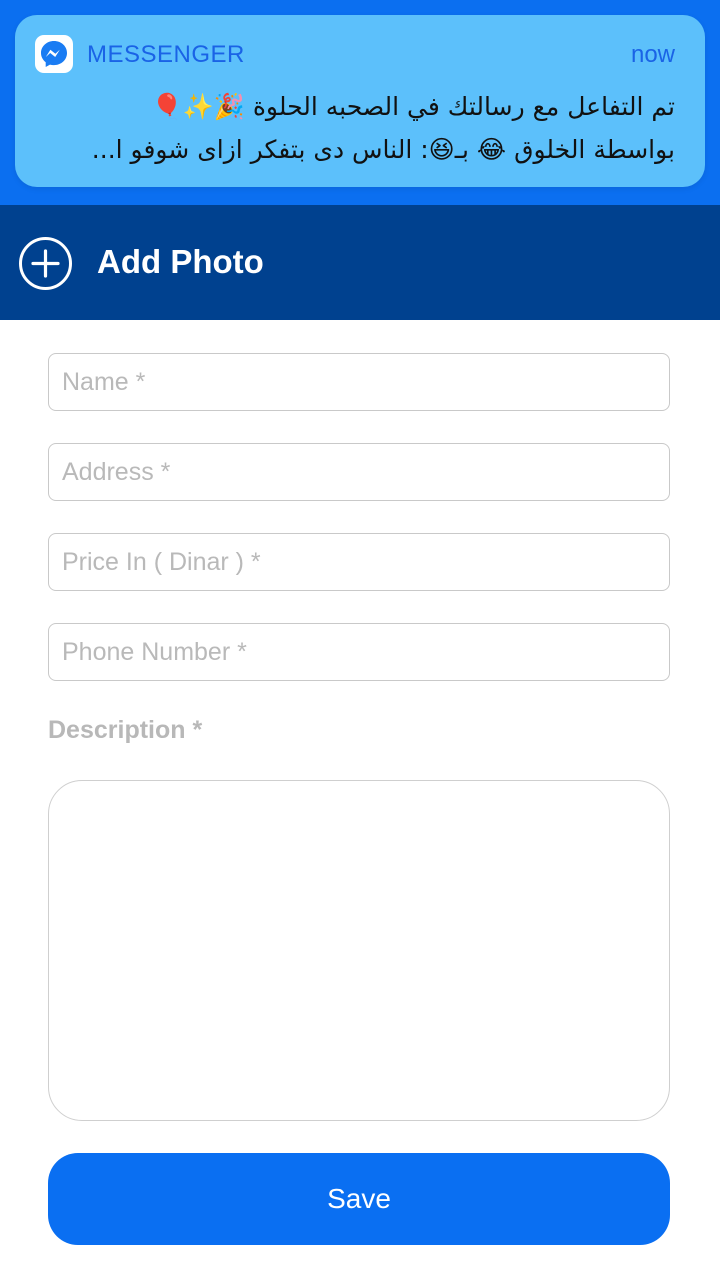  I want to click on notification-app-name: MESSENGER, so click(166, 54).